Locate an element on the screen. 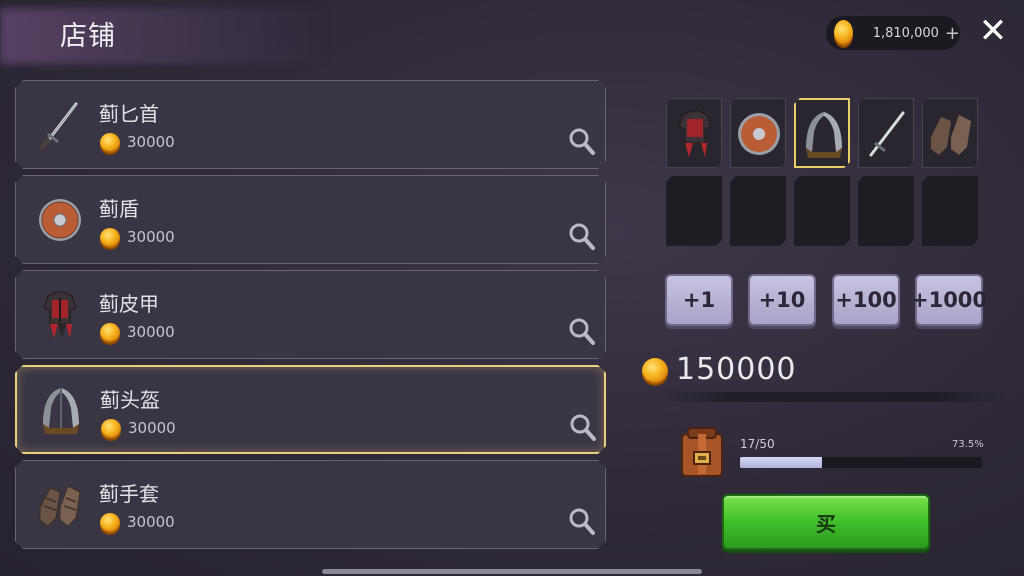  quantity-plus-1000-button: +1000 is located at coordinates (949, 300).